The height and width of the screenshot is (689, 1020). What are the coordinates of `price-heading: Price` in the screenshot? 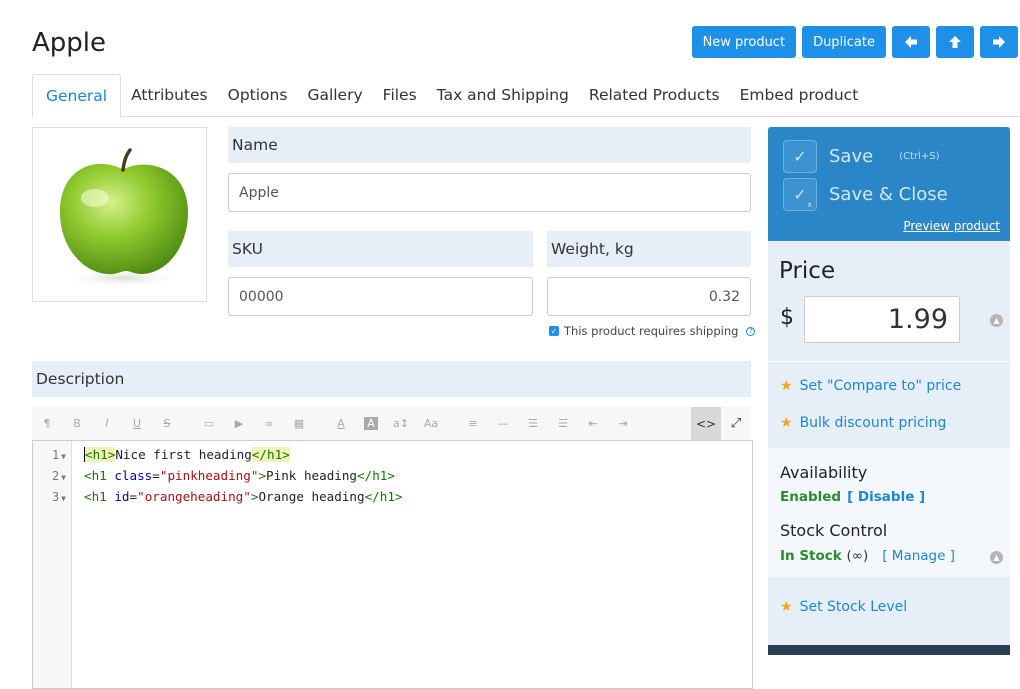 It's located at (807, 271).